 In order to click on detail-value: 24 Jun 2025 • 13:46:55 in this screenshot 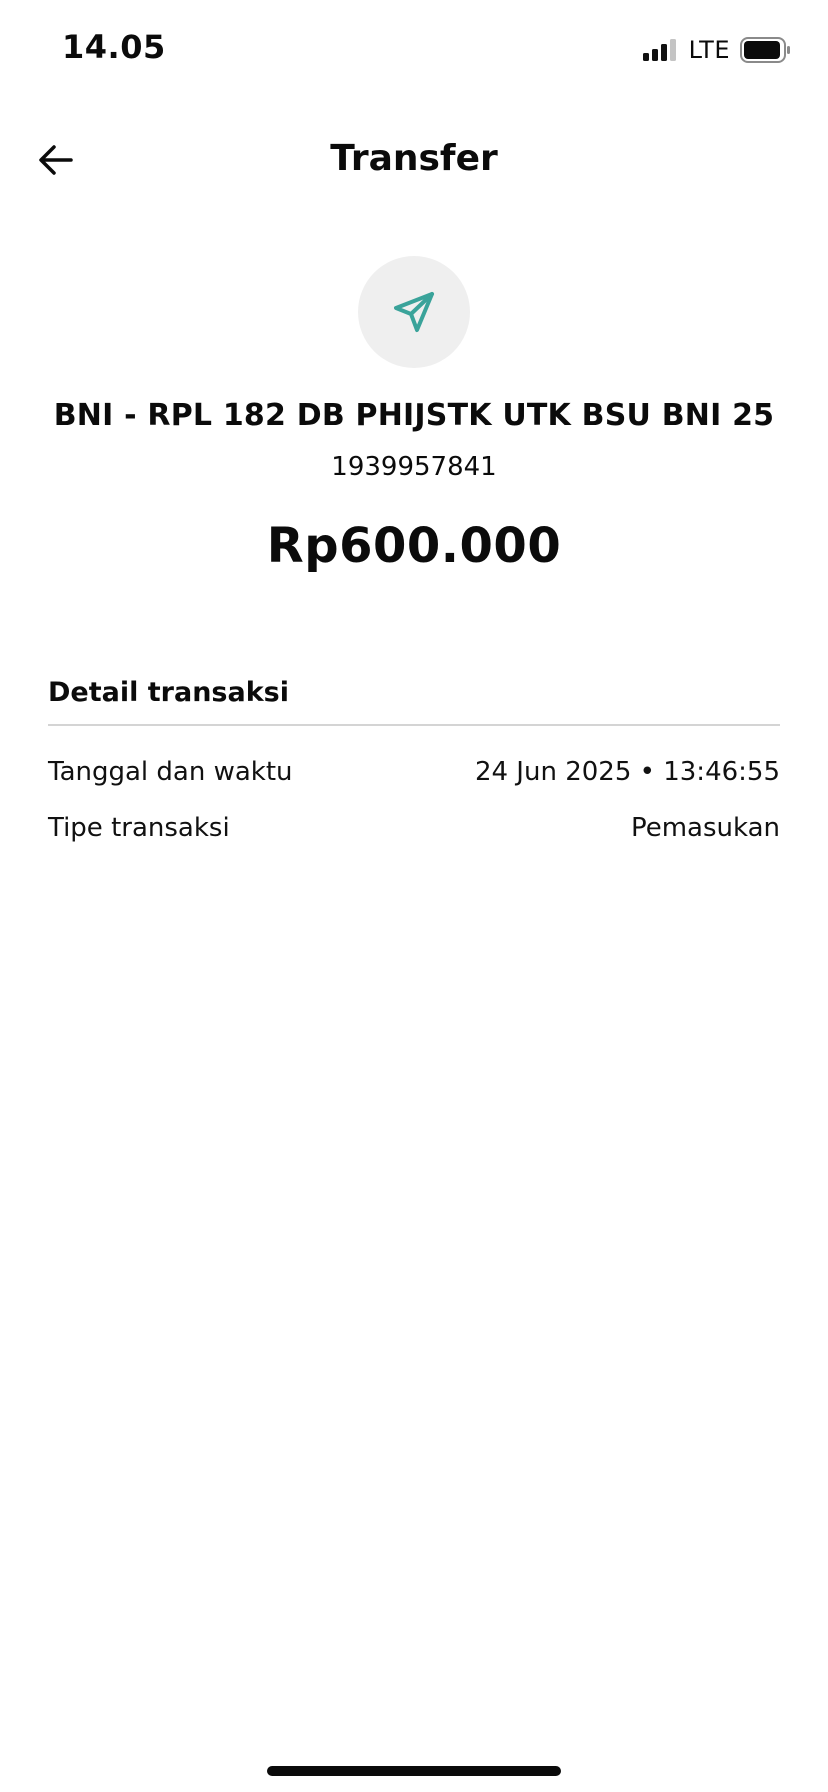, I will do `click(627, 772)`.